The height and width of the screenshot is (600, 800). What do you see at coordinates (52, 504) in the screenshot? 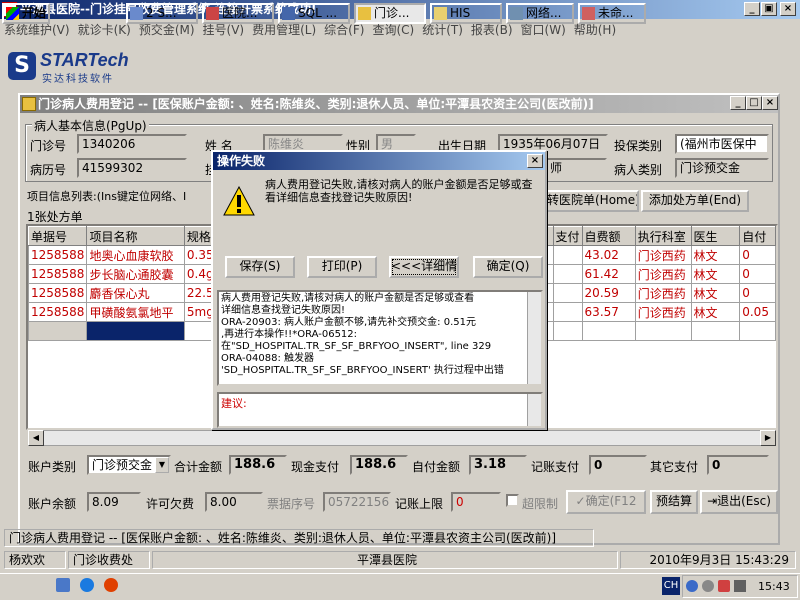
I see `balance-label: 账户余额` at bounding box center [52, 504].